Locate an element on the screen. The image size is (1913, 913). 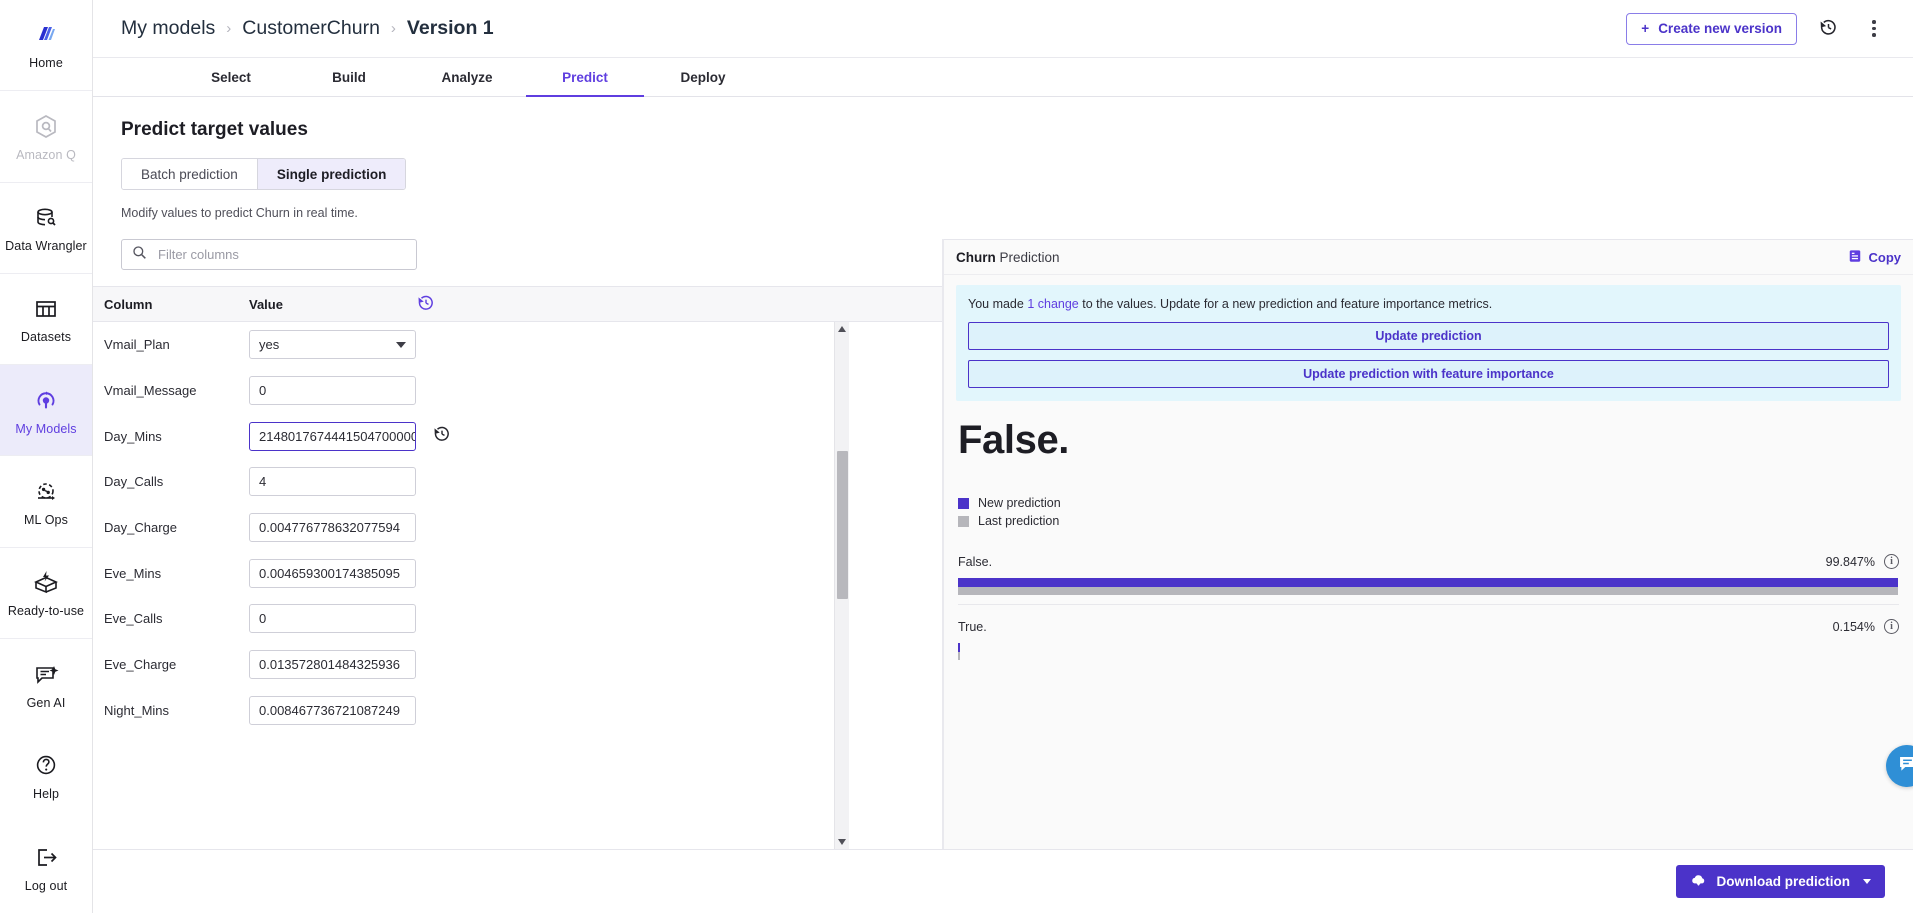
columns-scrollbar is located at coordinates (841, 585).